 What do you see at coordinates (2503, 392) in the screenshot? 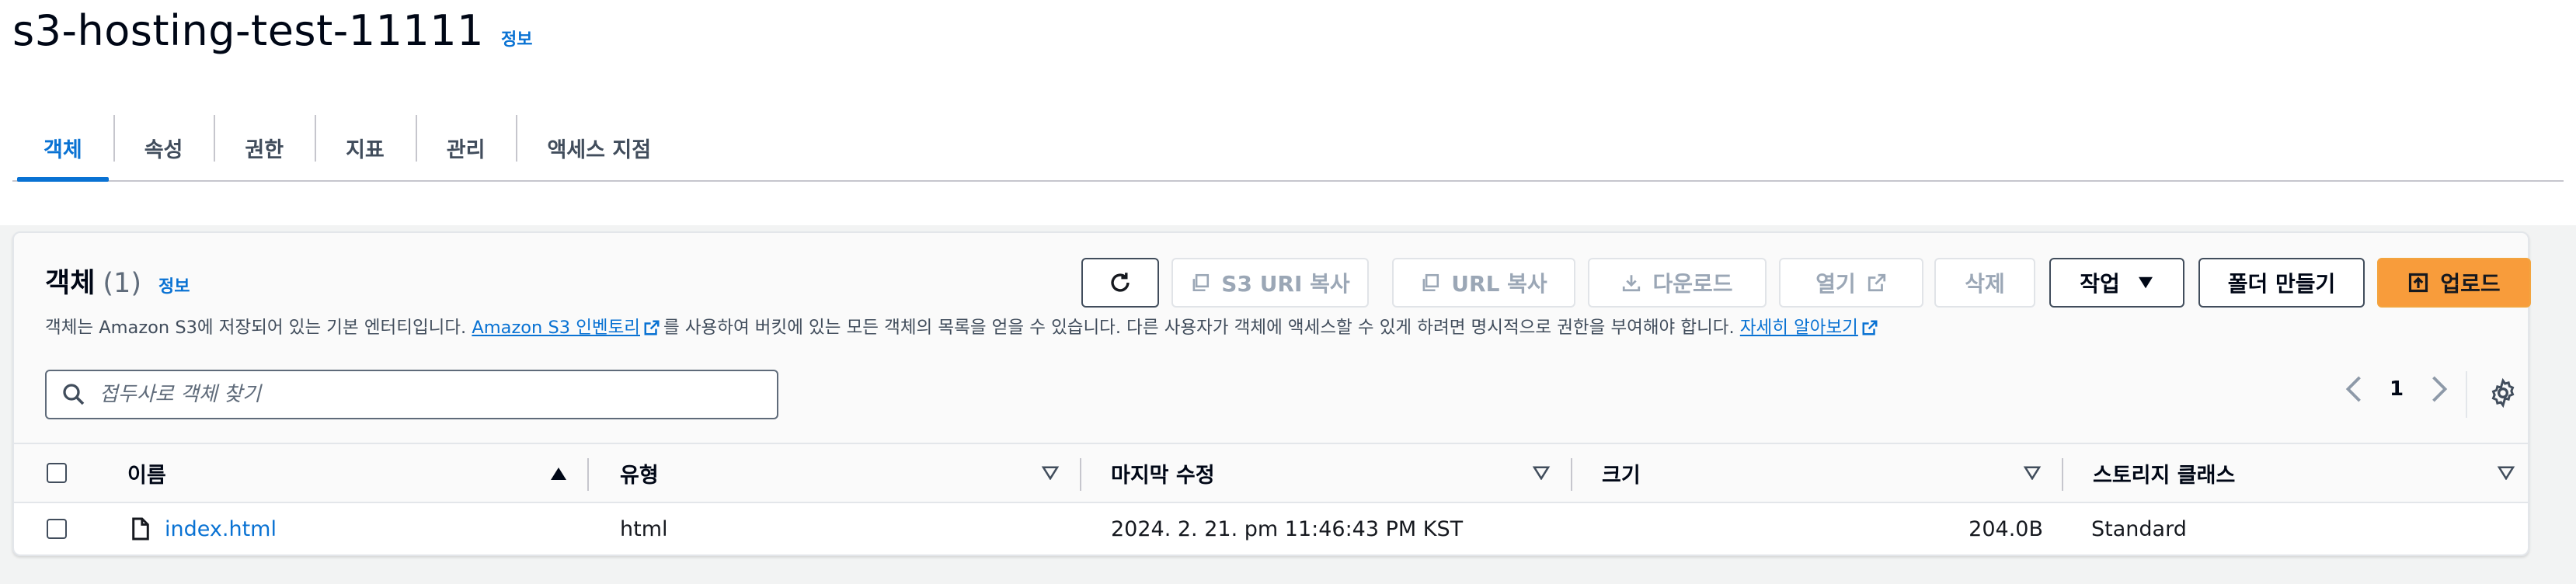
I see `gear-icon` at bounding box center [2503, 392].